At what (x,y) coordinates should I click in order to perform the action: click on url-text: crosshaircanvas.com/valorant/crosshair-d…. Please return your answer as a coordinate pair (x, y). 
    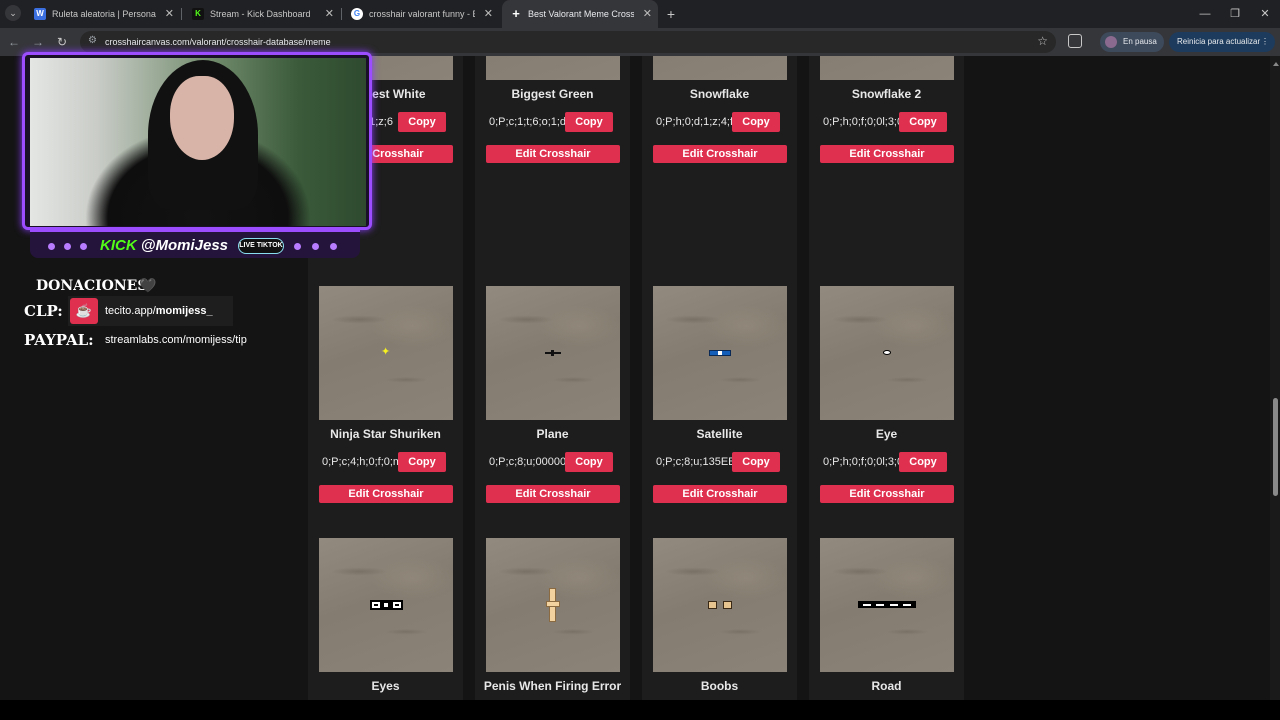
    Looking at the image, I should click on (218, 42).